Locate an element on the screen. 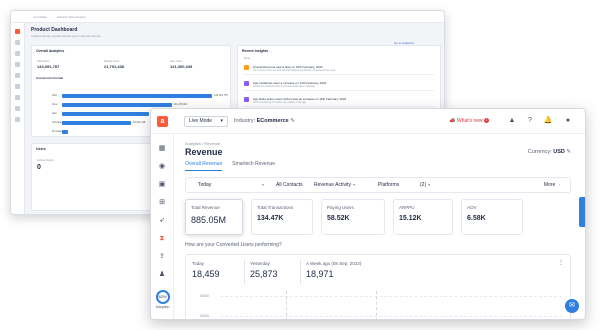 This screenshot has width=600, height=330. period-filter: Today is located at coordinates (204, 185).